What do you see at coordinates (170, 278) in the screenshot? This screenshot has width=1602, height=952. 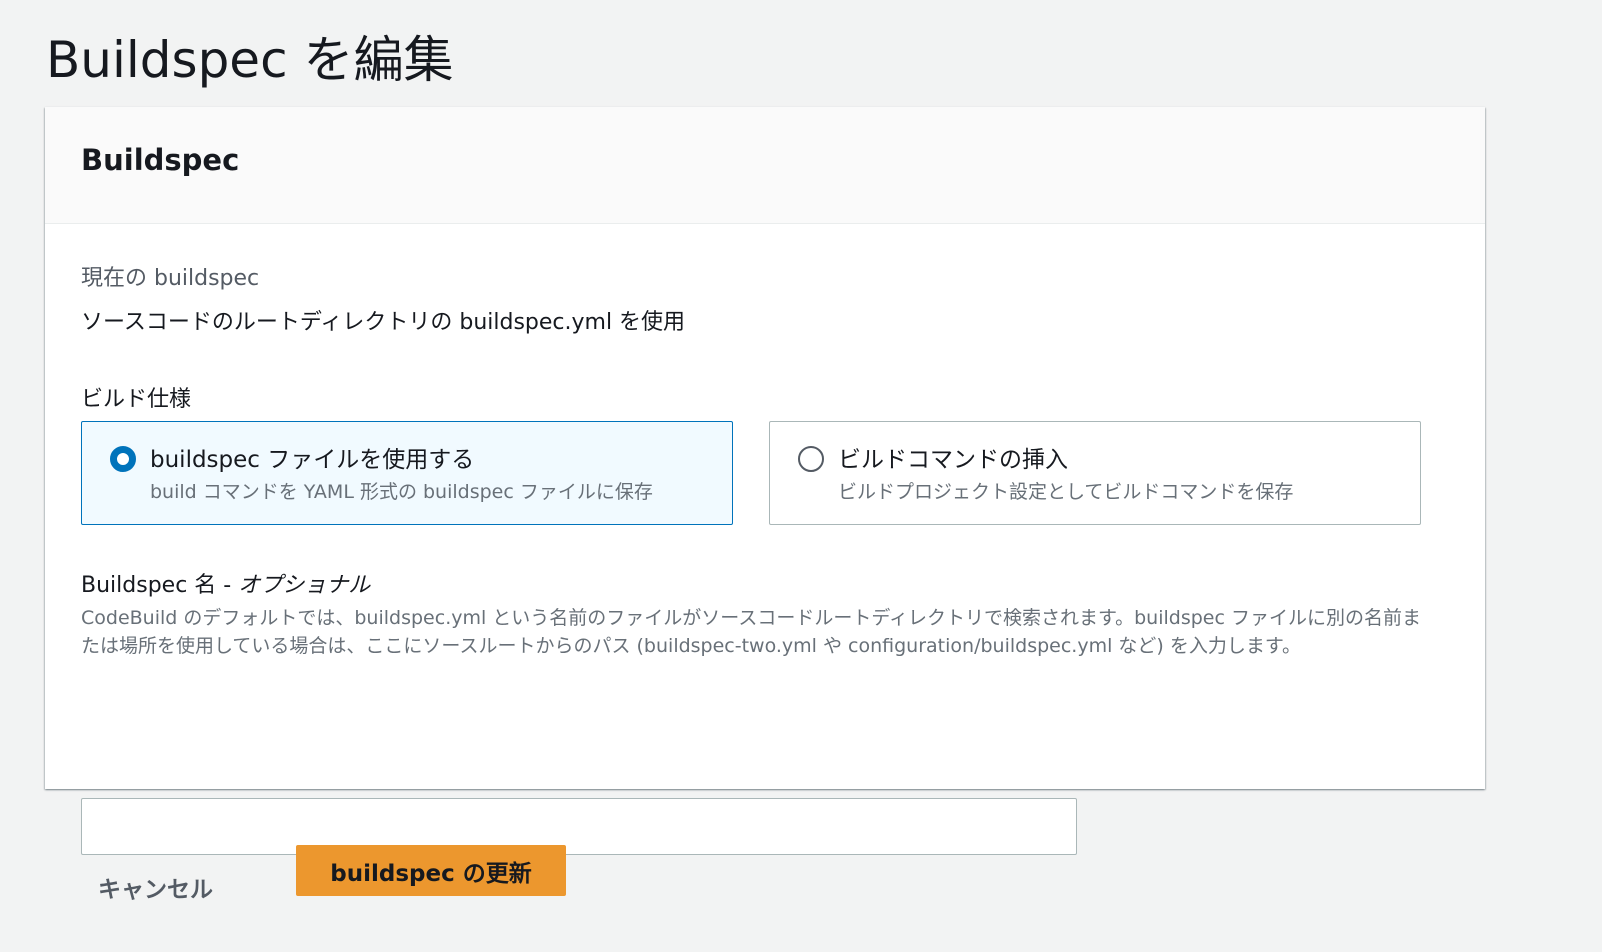 I see `current-buildspec-label: 現在の buildspec` at bounding box center [170, 278].